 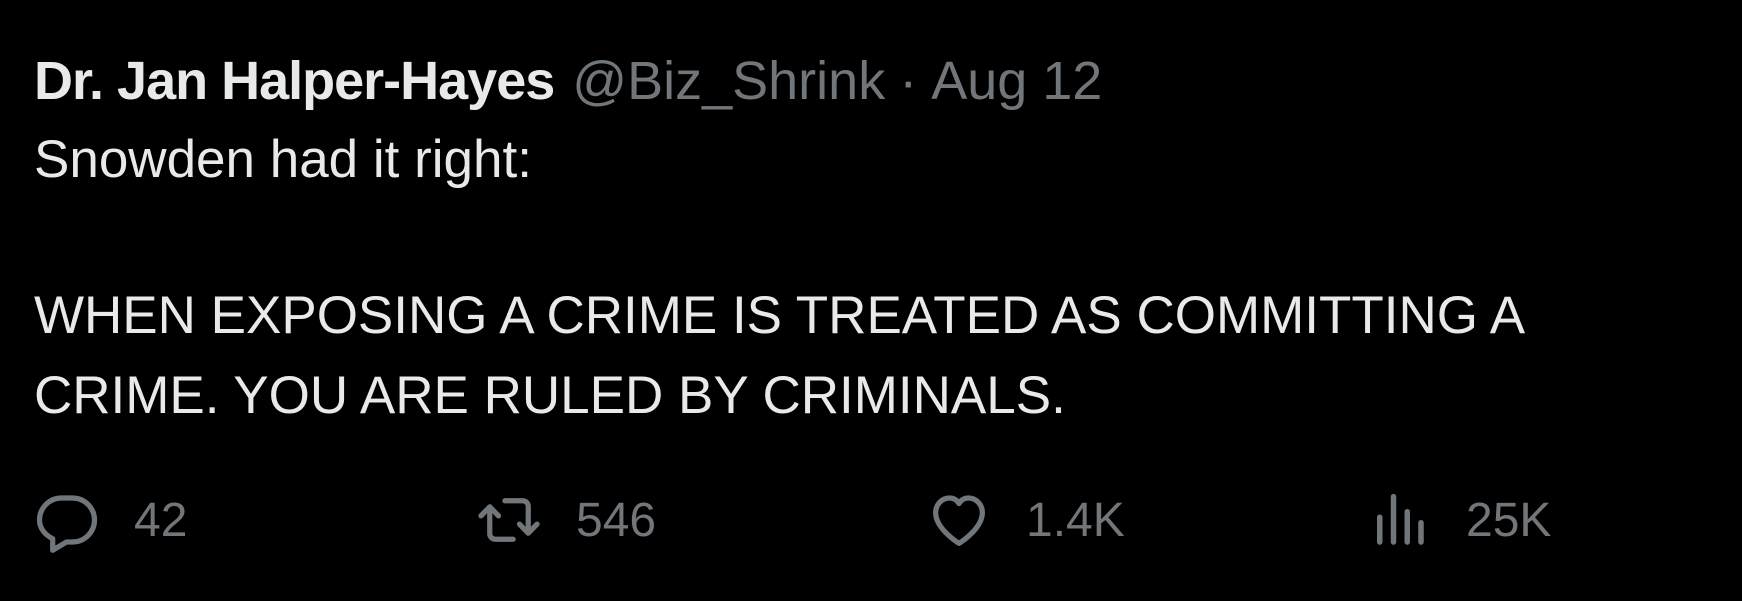 I want to click on views-chart-icon, so click(x=1400, y=519).